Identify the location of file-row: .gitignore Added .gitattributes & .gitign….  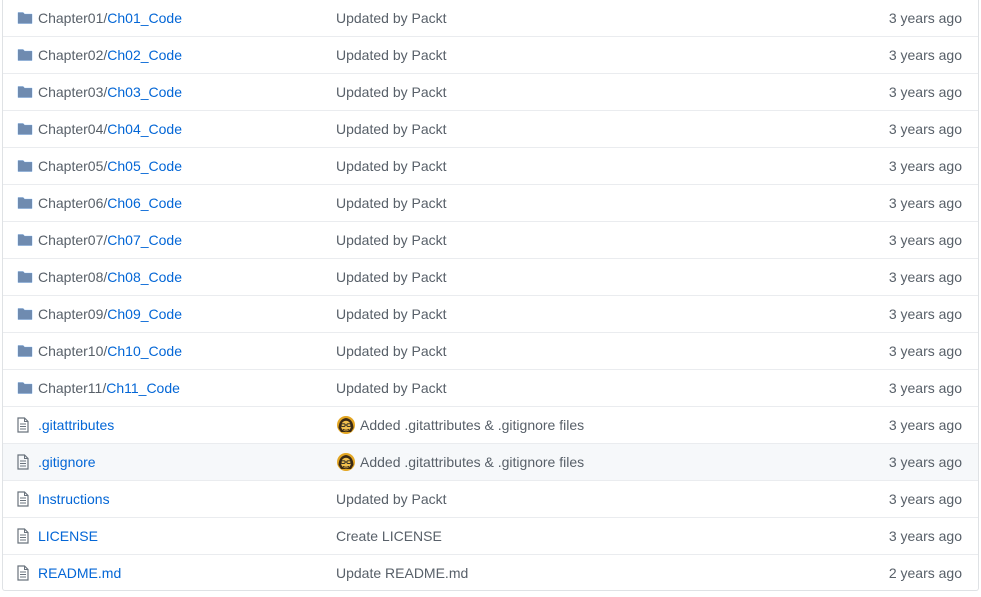
(490, 461).